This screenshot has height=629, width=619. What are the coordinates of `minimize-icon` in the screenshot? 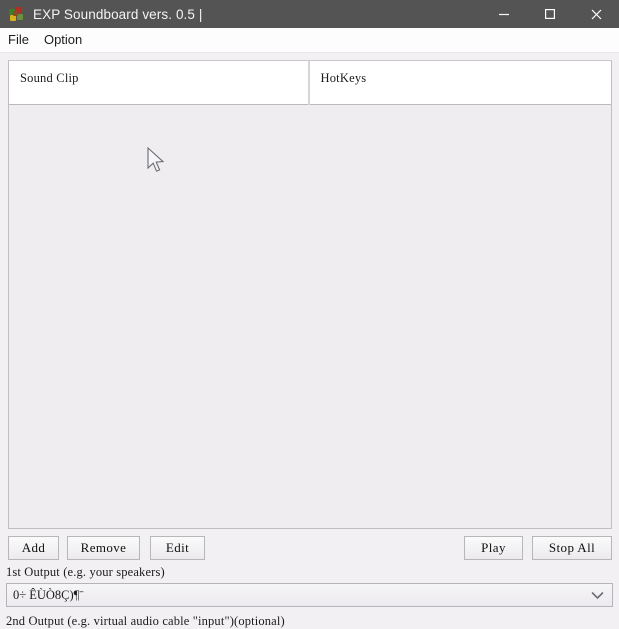 It's located at (504, 14).